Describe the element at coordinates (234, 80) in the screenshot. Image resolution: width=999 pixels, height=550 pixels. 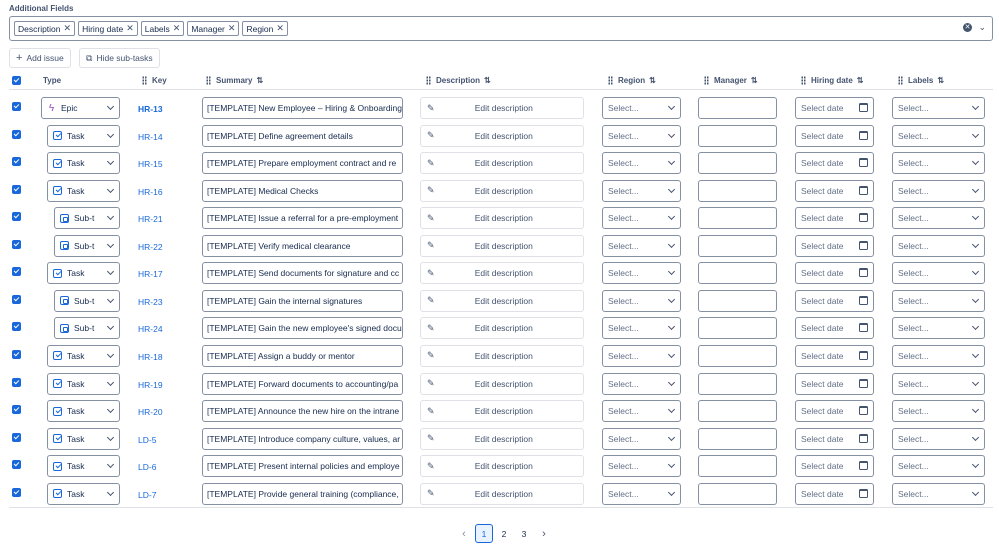
I see `column-header-summary: Summary ⇅` at that location.